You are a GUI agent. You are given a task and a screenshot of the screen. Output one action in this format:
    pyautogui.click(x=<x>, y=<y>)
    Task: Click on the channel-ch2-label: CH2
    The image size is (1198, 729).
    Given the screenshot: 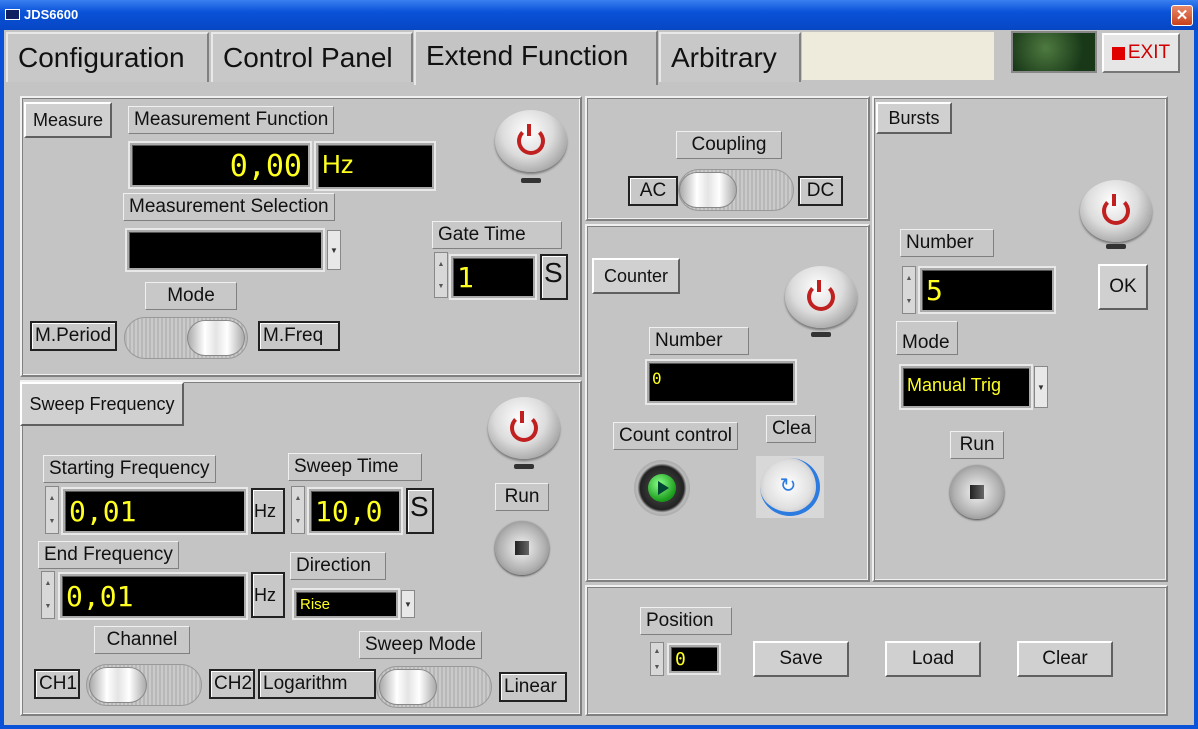 What is the action you would take?
    pyautogui.click(x=232, y=684)
    